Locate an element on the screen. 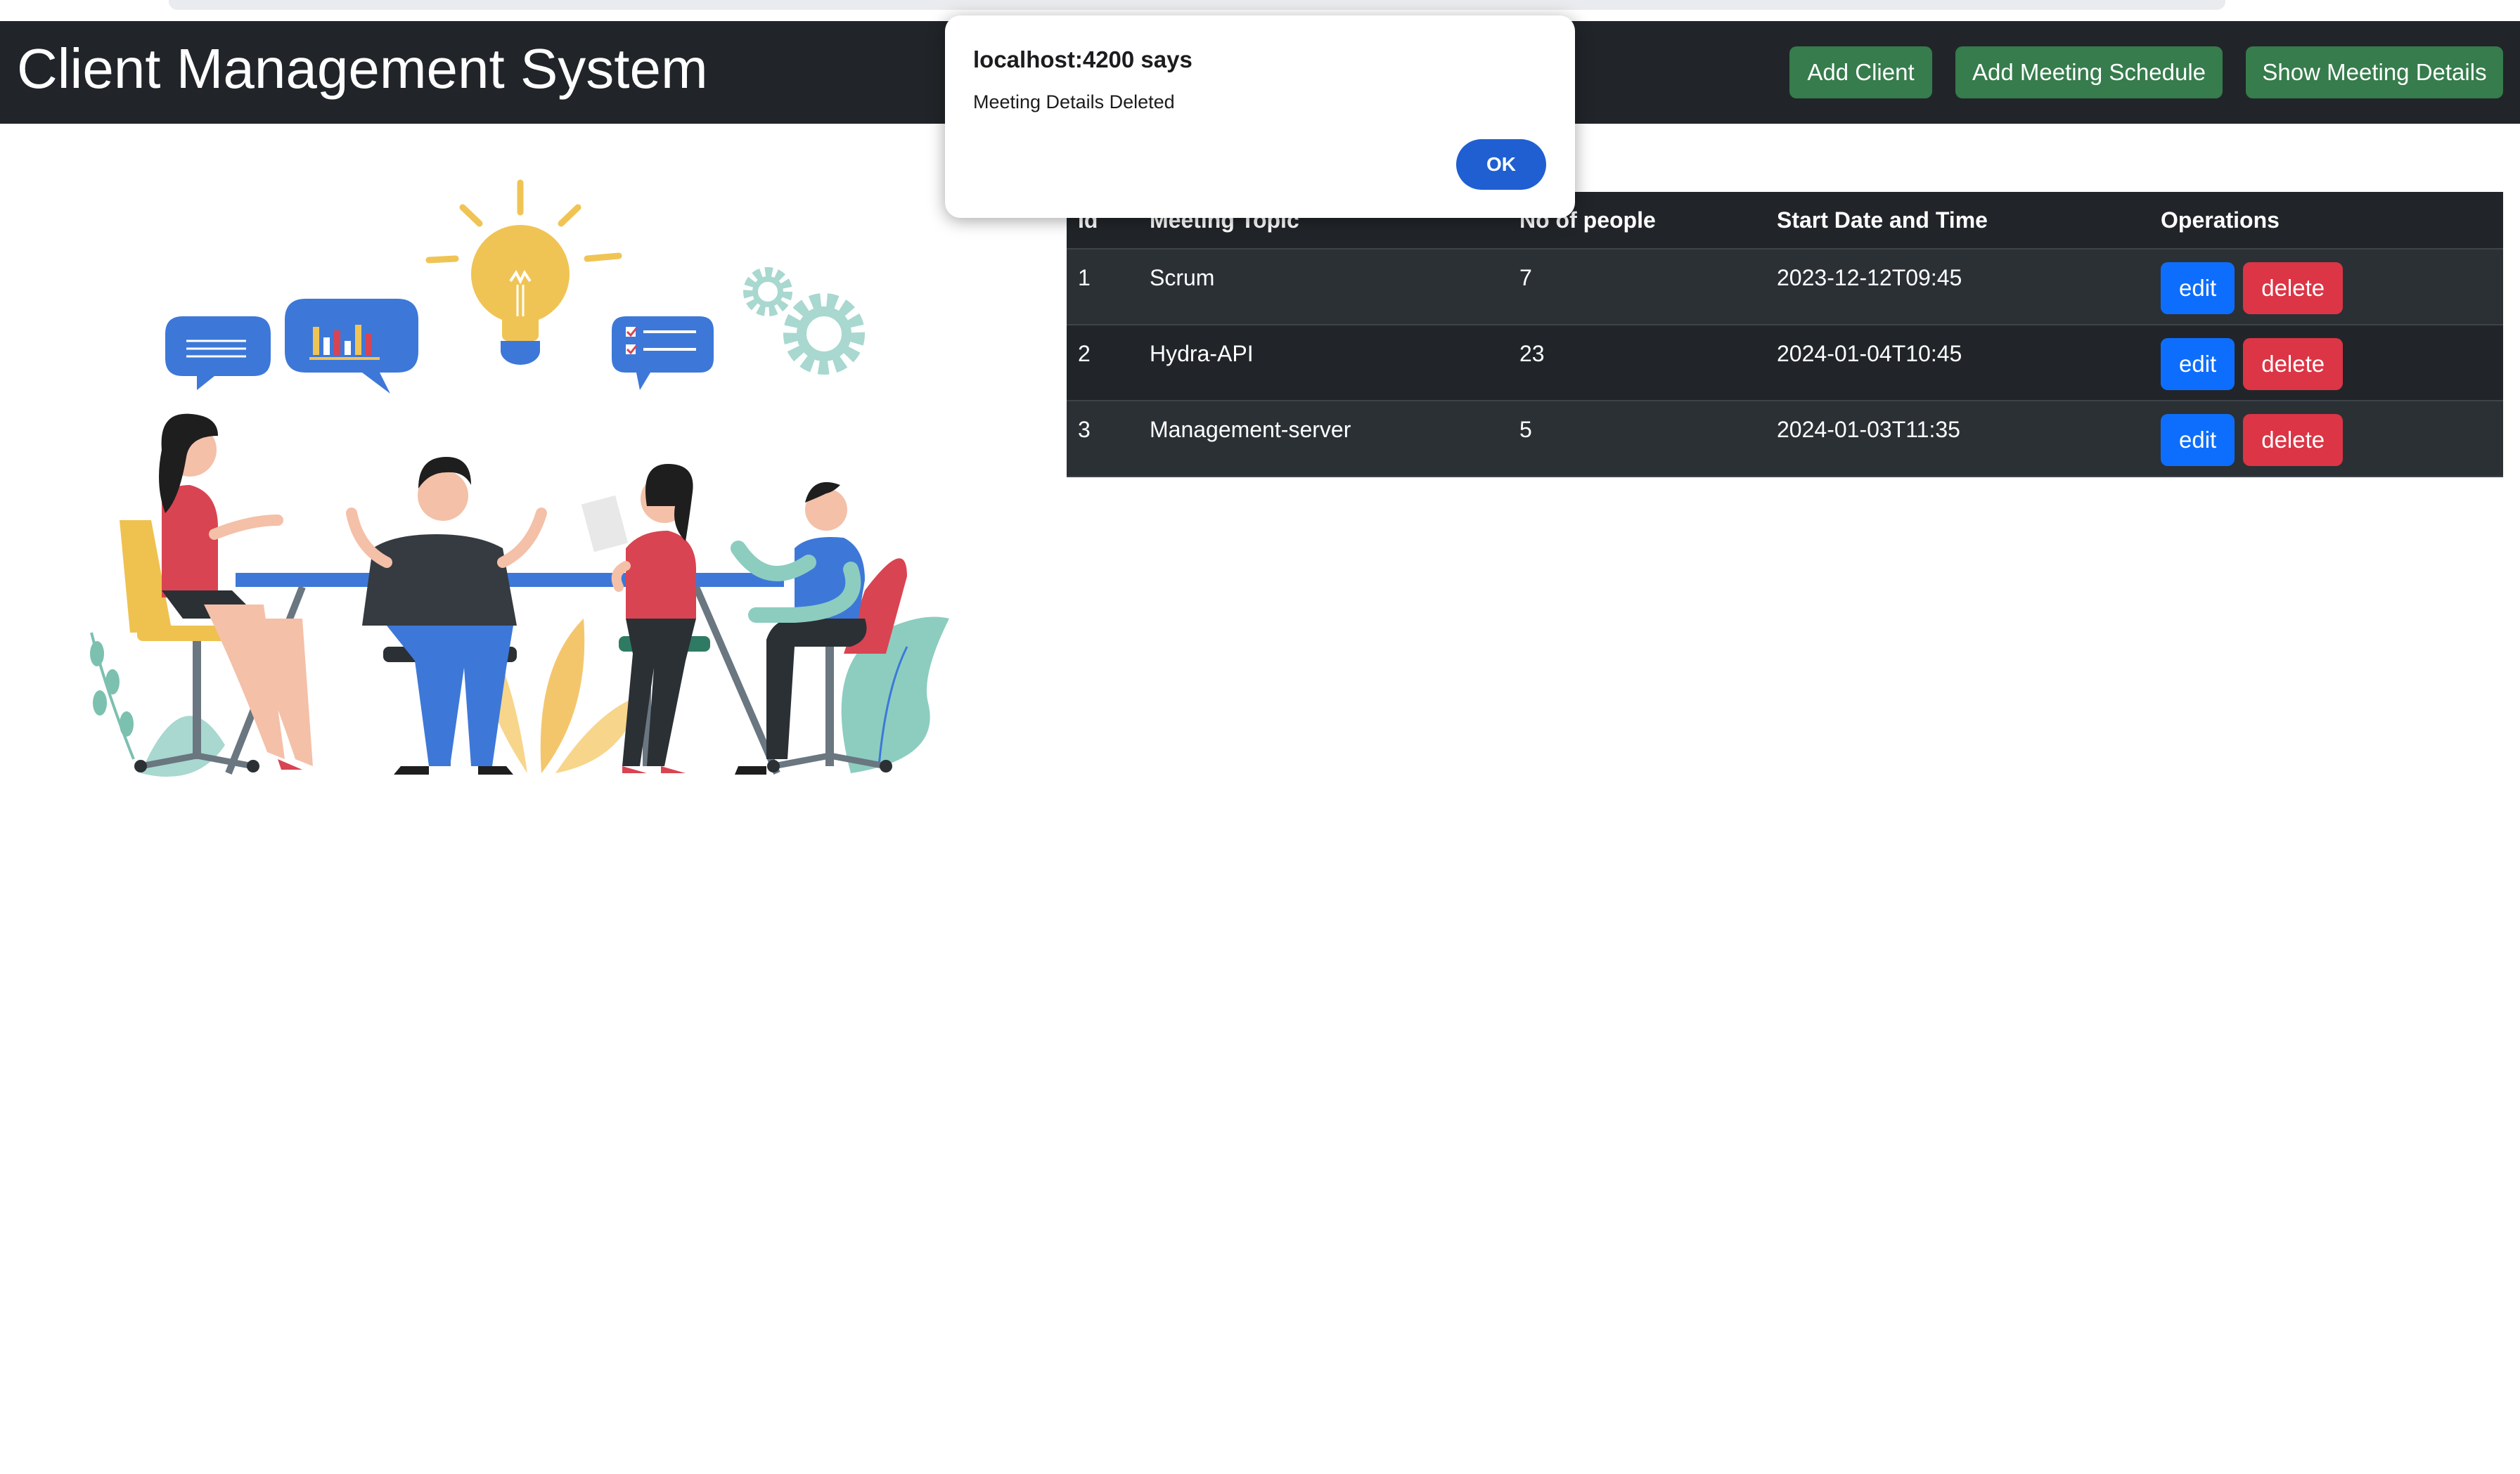 The height and width of the screenshot is (1474, 2520). cell-topic: Hydra-API is located at coordinates (1323, 363).